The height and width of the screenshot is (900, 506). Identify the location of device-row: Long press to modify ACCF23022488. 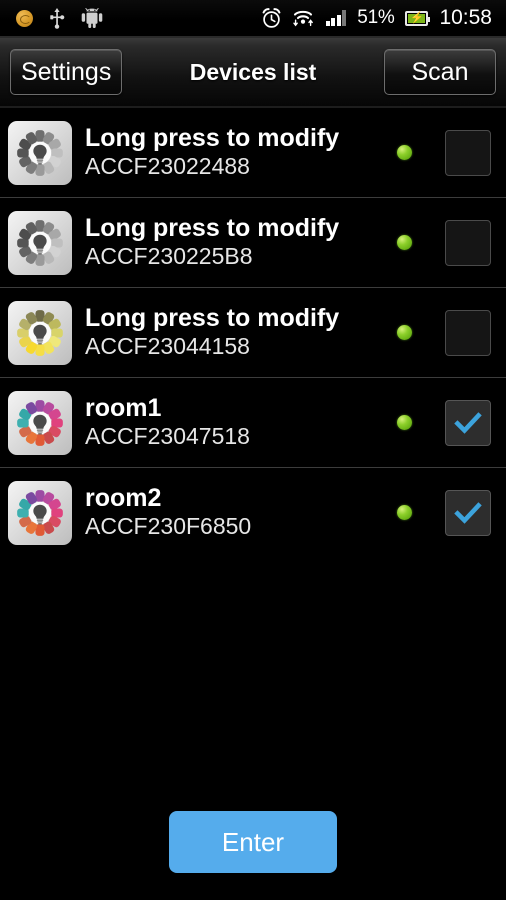
(253, 153).